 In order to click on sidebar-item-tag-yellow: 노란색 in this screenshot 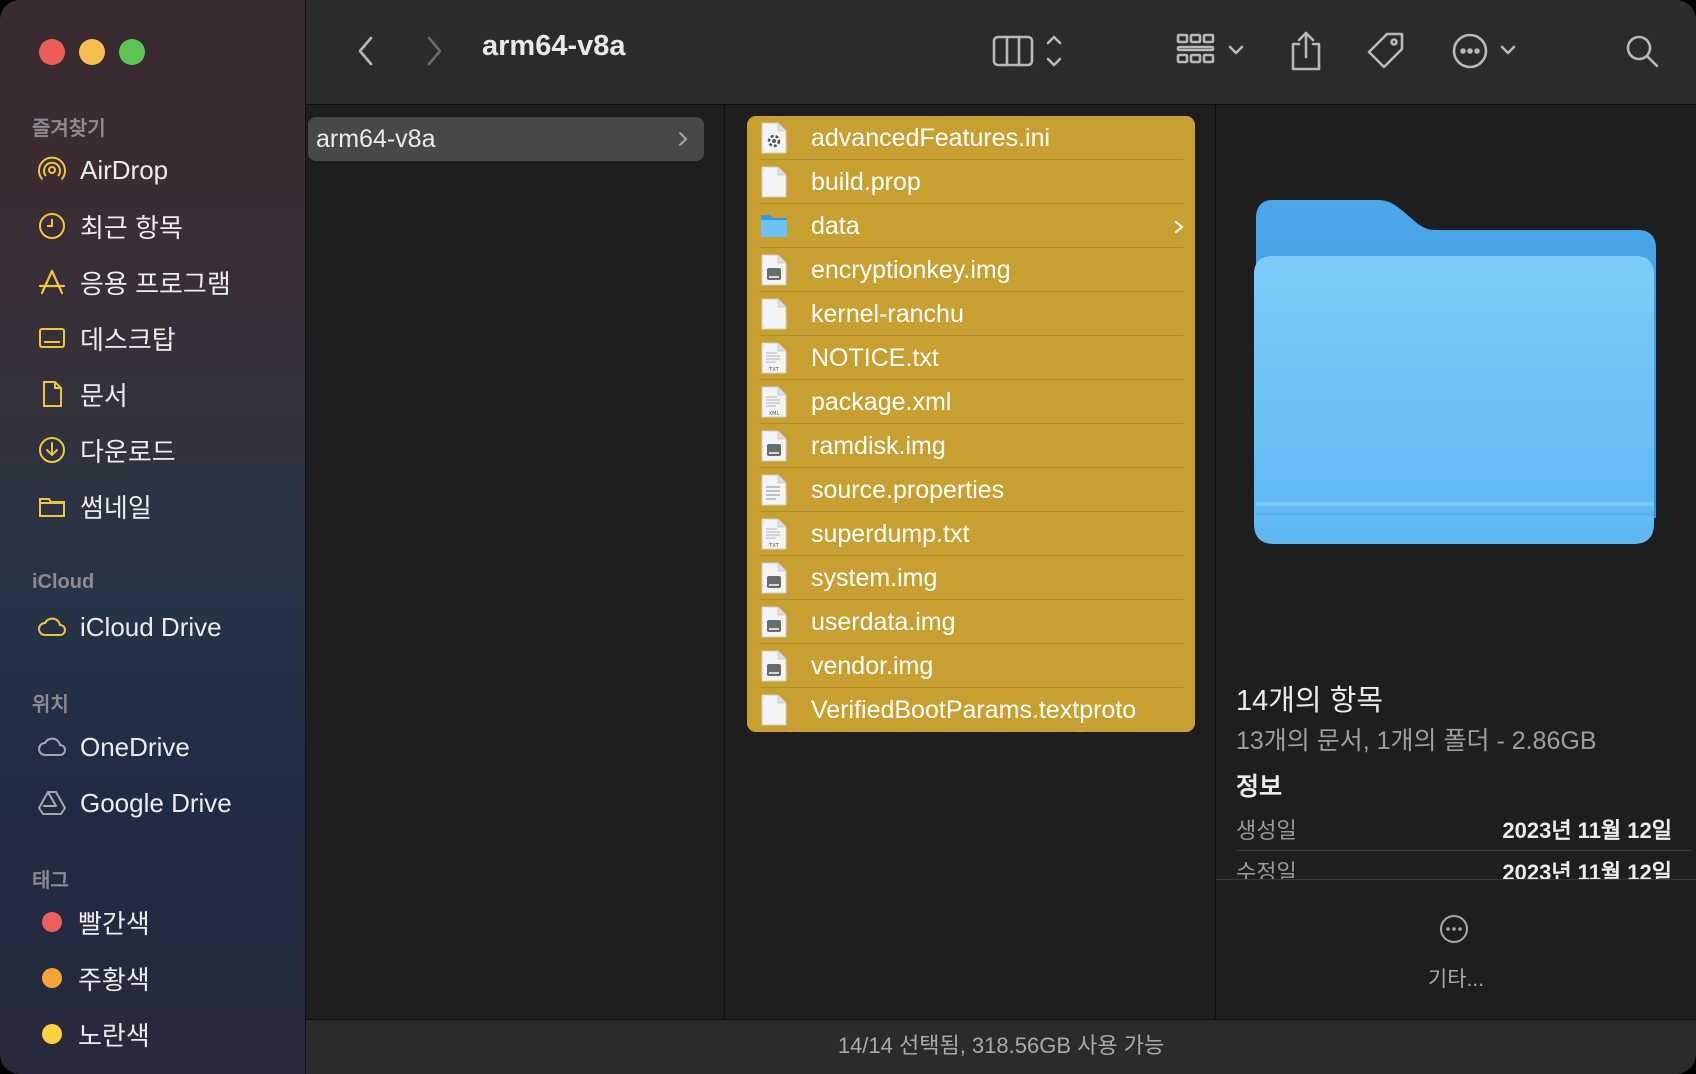, I will do `click(93, 1034)`.